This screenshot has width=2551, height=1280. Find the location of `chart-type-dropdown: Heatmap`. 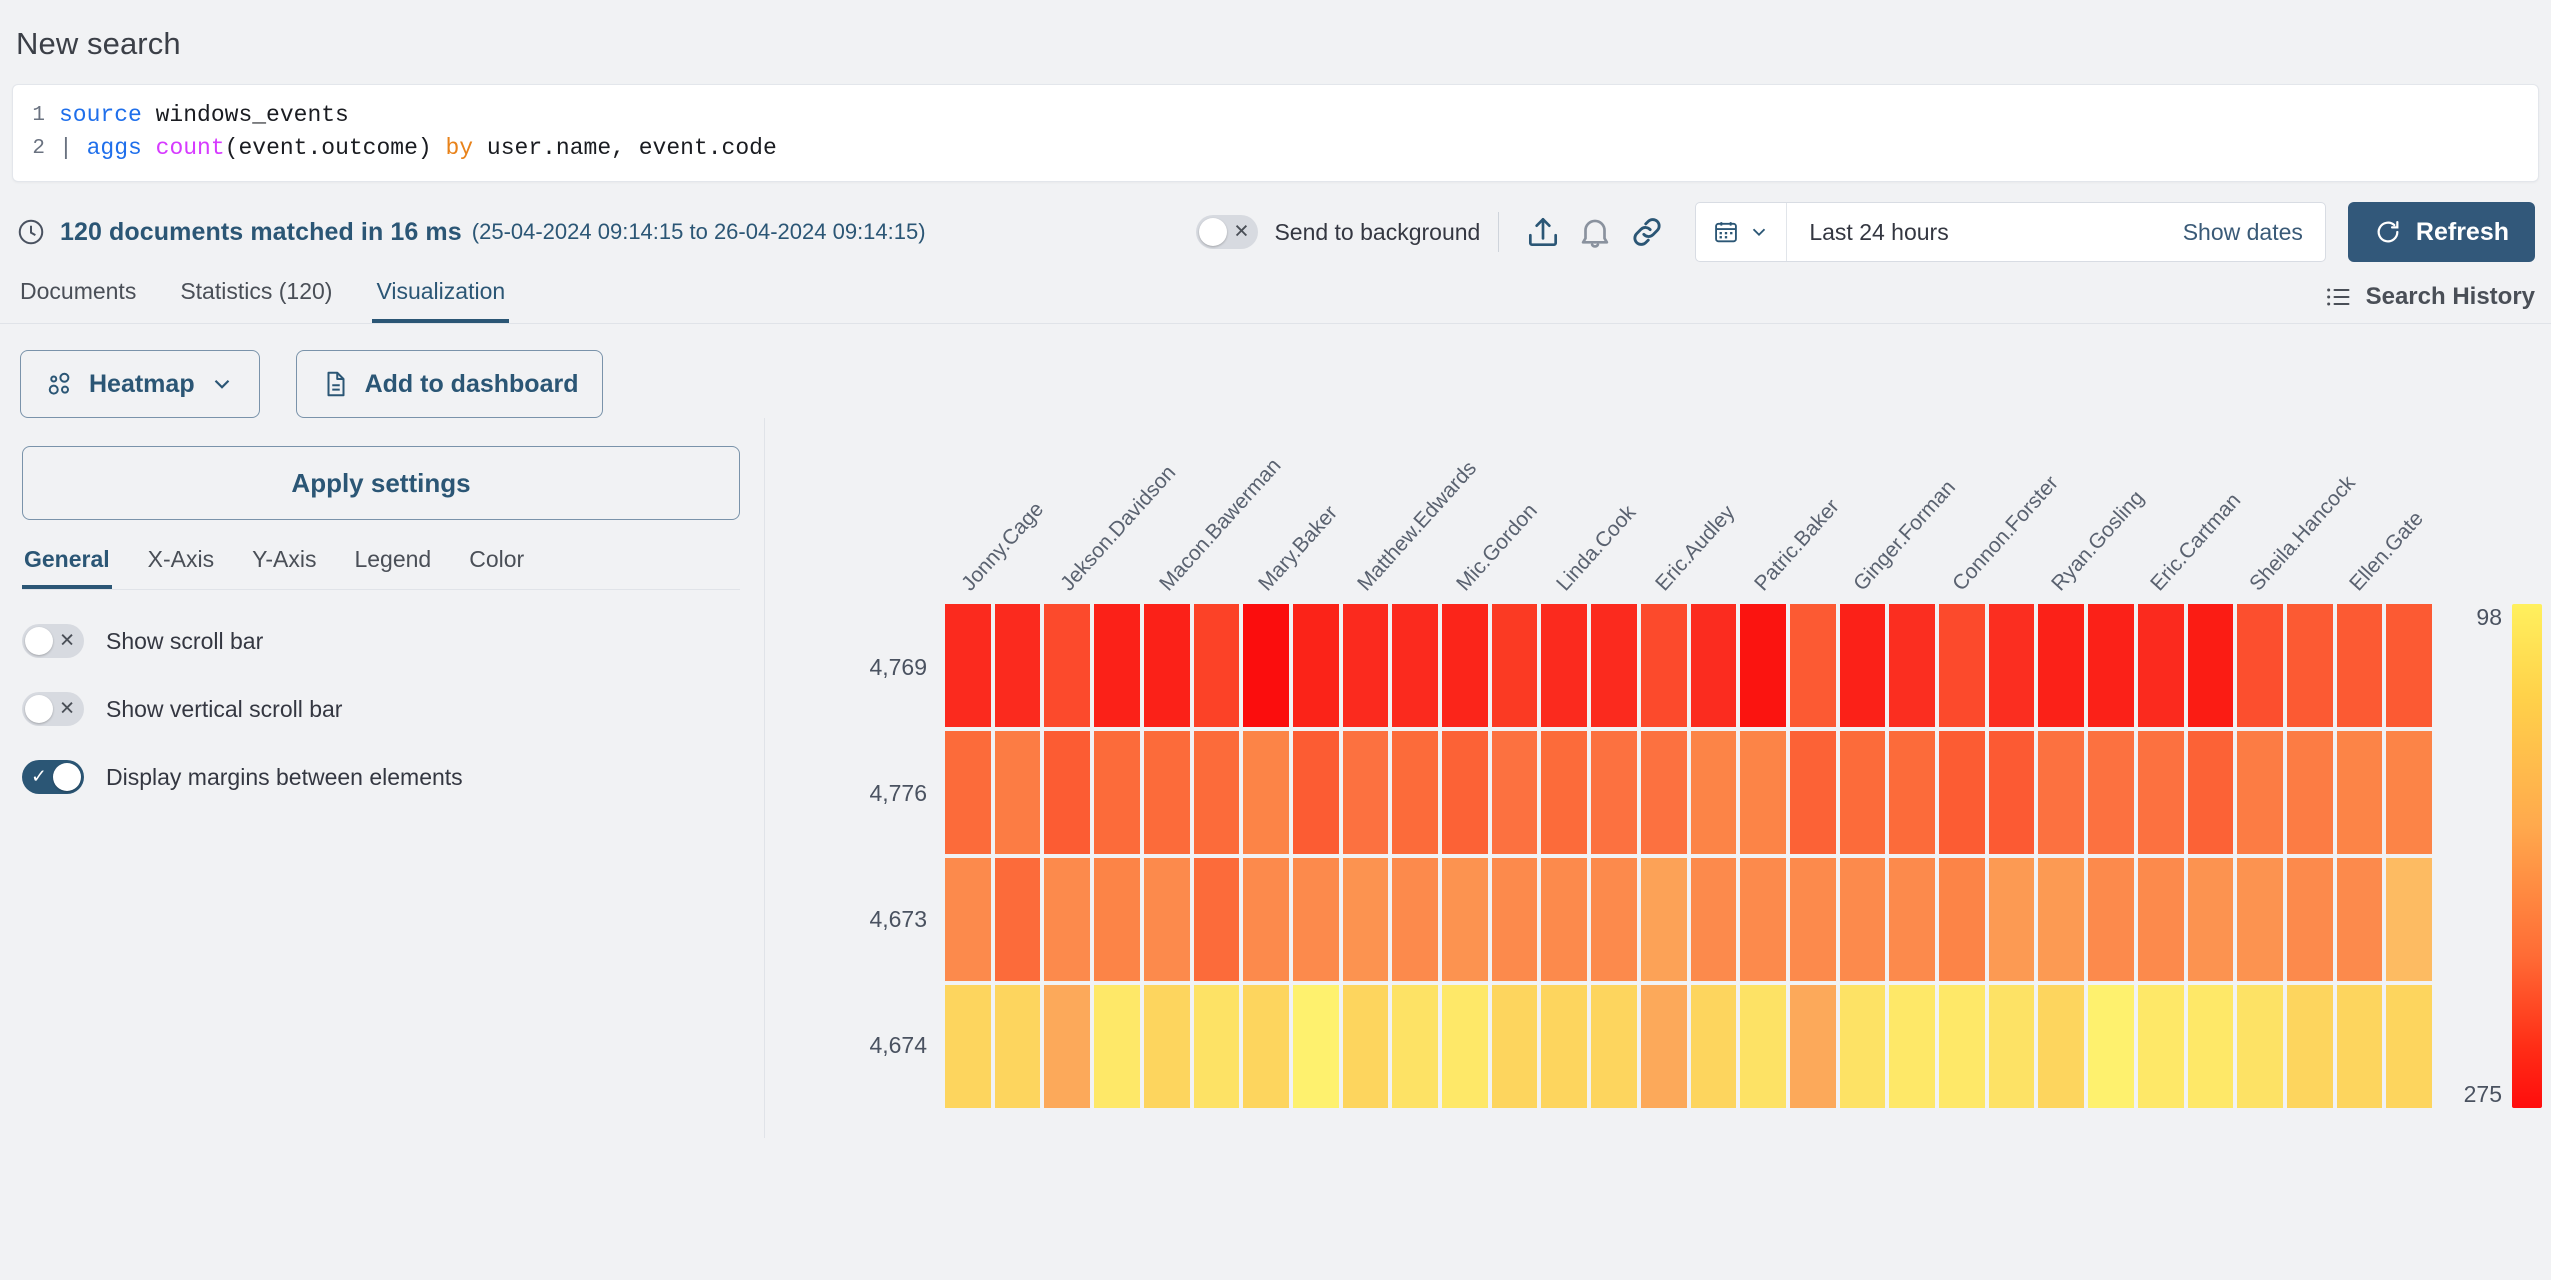

chart-type-dropdown: Heatmap is located at coordinates (140, 384).